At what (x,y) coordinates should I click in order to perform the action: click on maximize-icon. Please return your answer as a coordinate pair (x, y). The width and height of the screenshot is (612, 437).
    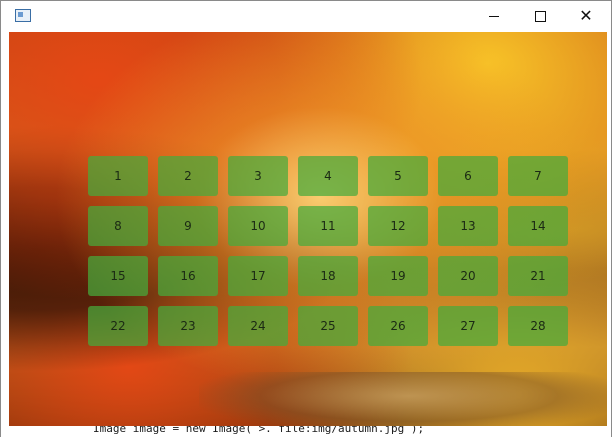
    Looking at the image, I should click on (540, 16).